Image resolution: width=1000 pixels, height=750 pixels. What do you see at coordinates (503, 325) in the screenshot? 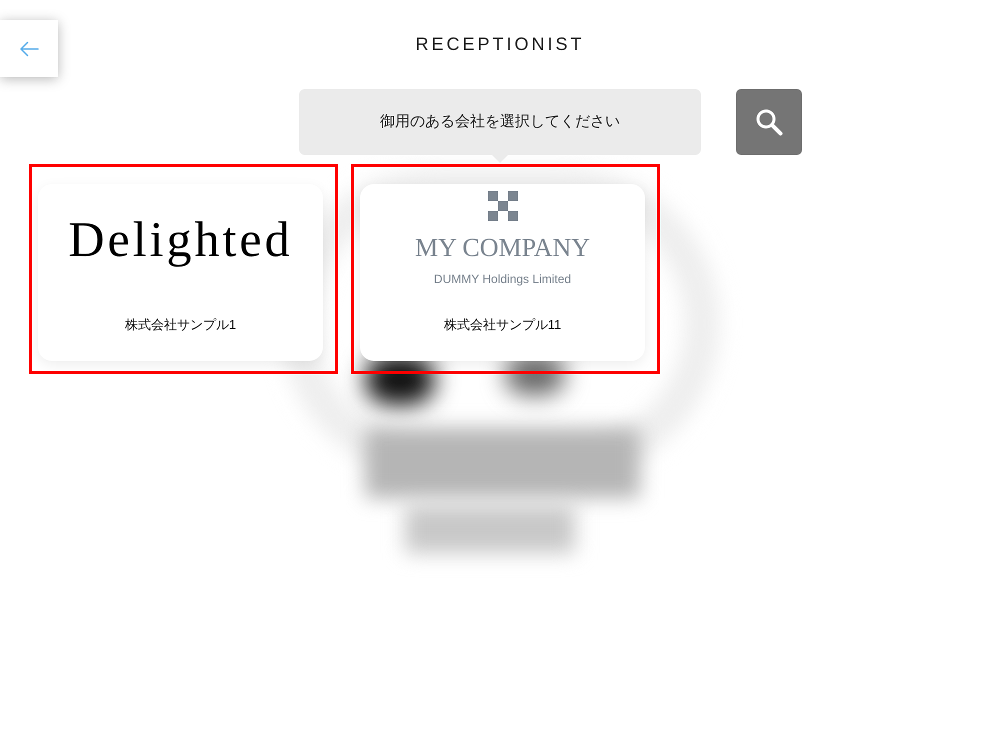
I see `company-name: 株式会社サンプル11` at bounding box center [503, 325].